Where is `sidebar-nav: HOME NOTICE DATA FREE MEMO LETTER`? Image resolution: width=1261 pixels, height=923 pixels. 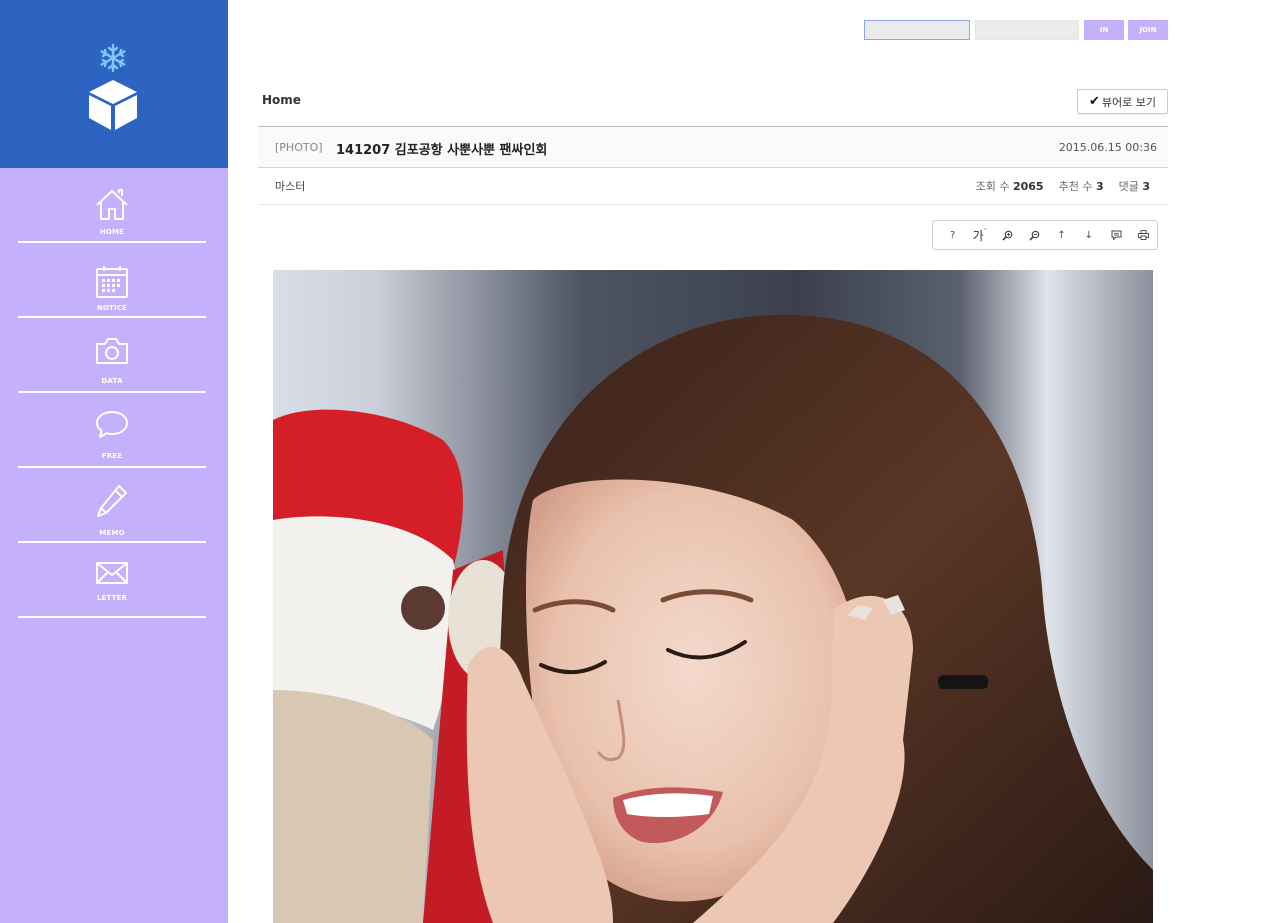
sidebar-nav: HOME NOTICE DATA FREE MEMO LETTER is located at coordinates (114, 393).